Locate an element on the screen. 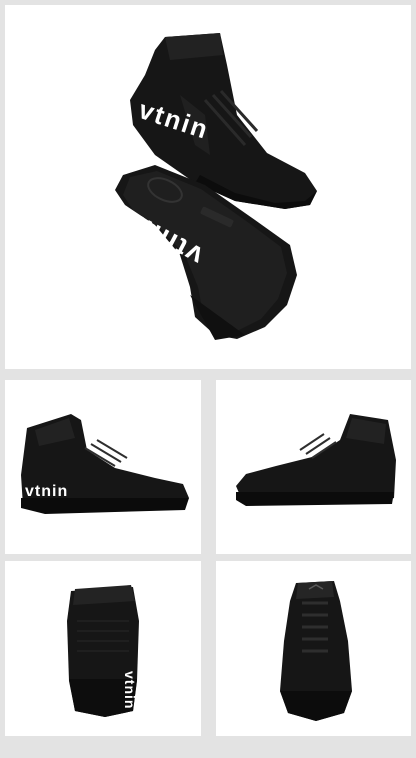  toe-view-panel is located at coordinates (313, 648).